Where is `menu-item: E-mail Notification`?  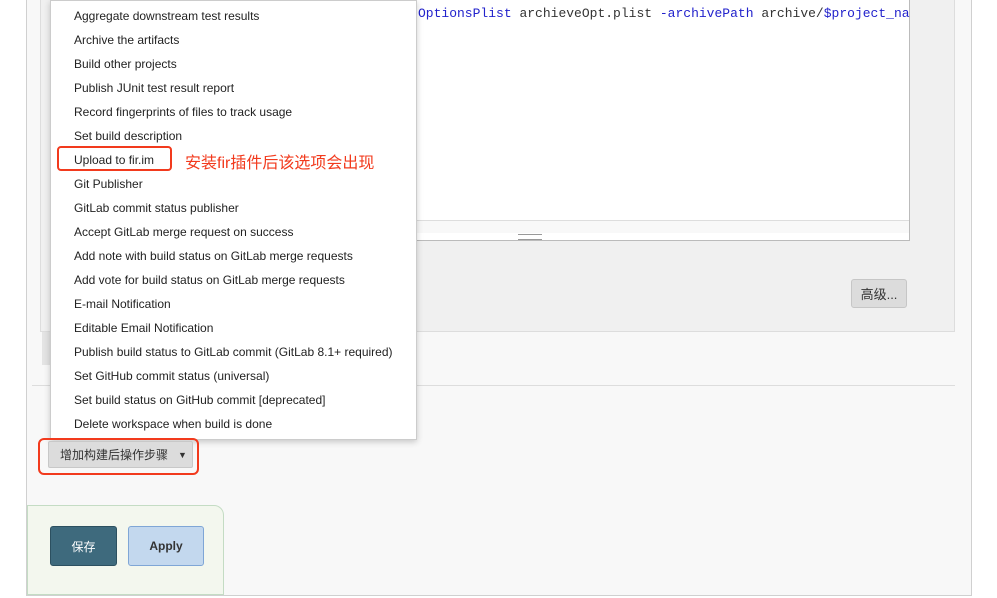 menu-item: E-mail Notification is located at coordinates (233, 304).